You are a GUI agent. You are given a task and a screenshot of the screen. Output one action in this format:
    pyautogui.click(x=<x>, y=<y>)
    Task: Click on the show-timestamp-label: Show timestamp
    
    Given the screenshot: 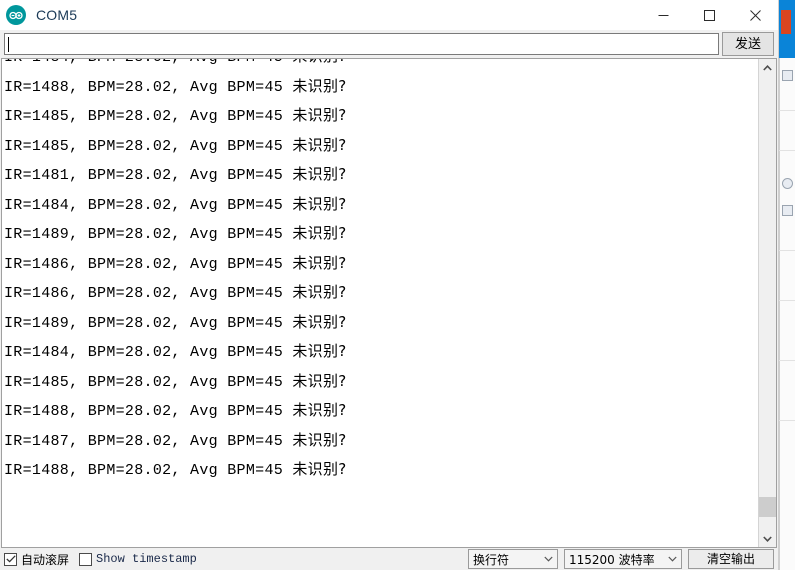 What is the action you would take?
    pyautogui.click(x=146, y=559)
    